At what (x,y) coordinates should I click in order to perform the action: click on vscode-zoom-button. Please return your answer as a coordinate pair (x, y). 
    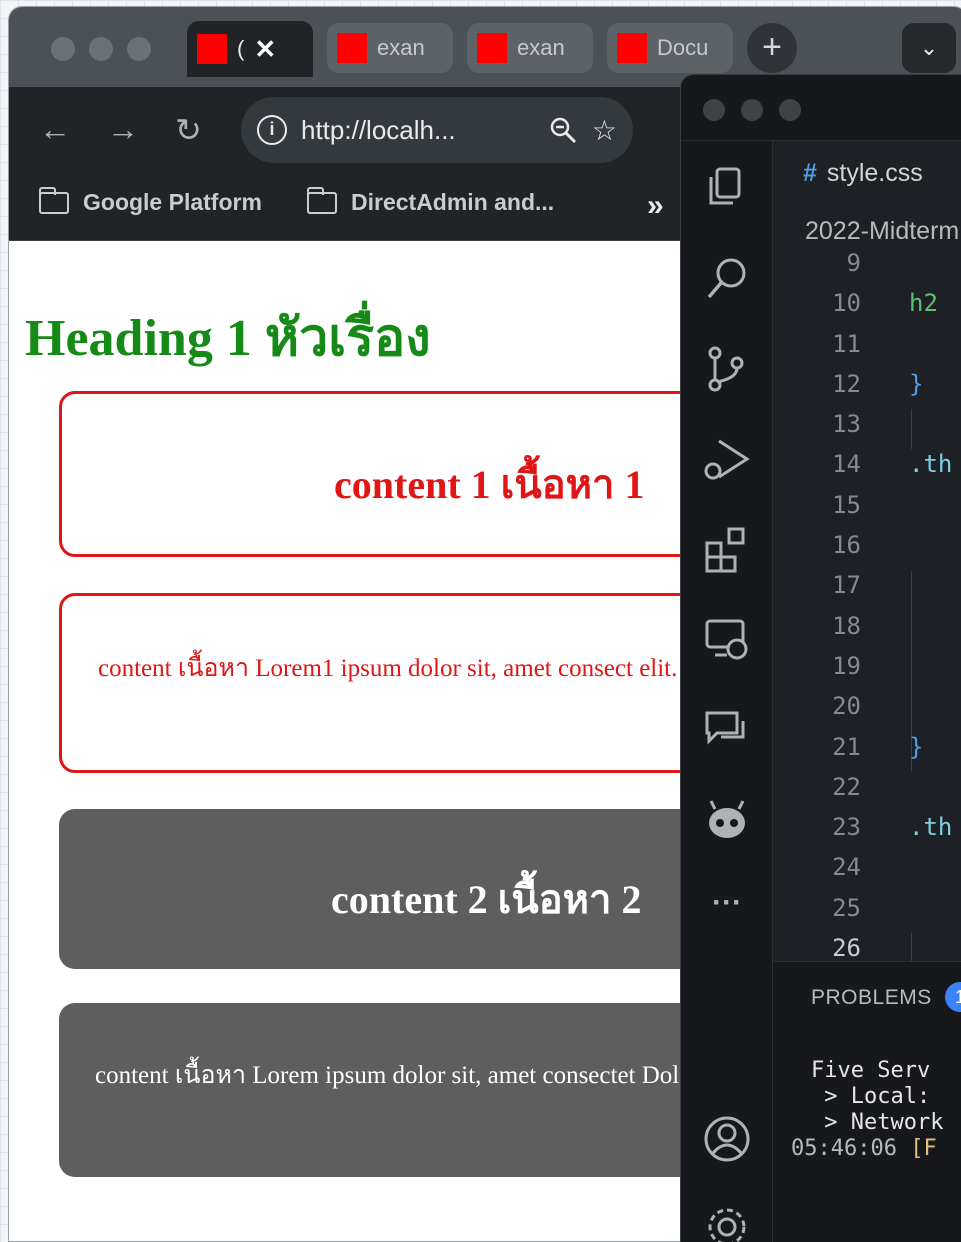
    Looking at the image, I should click on (790, 110).